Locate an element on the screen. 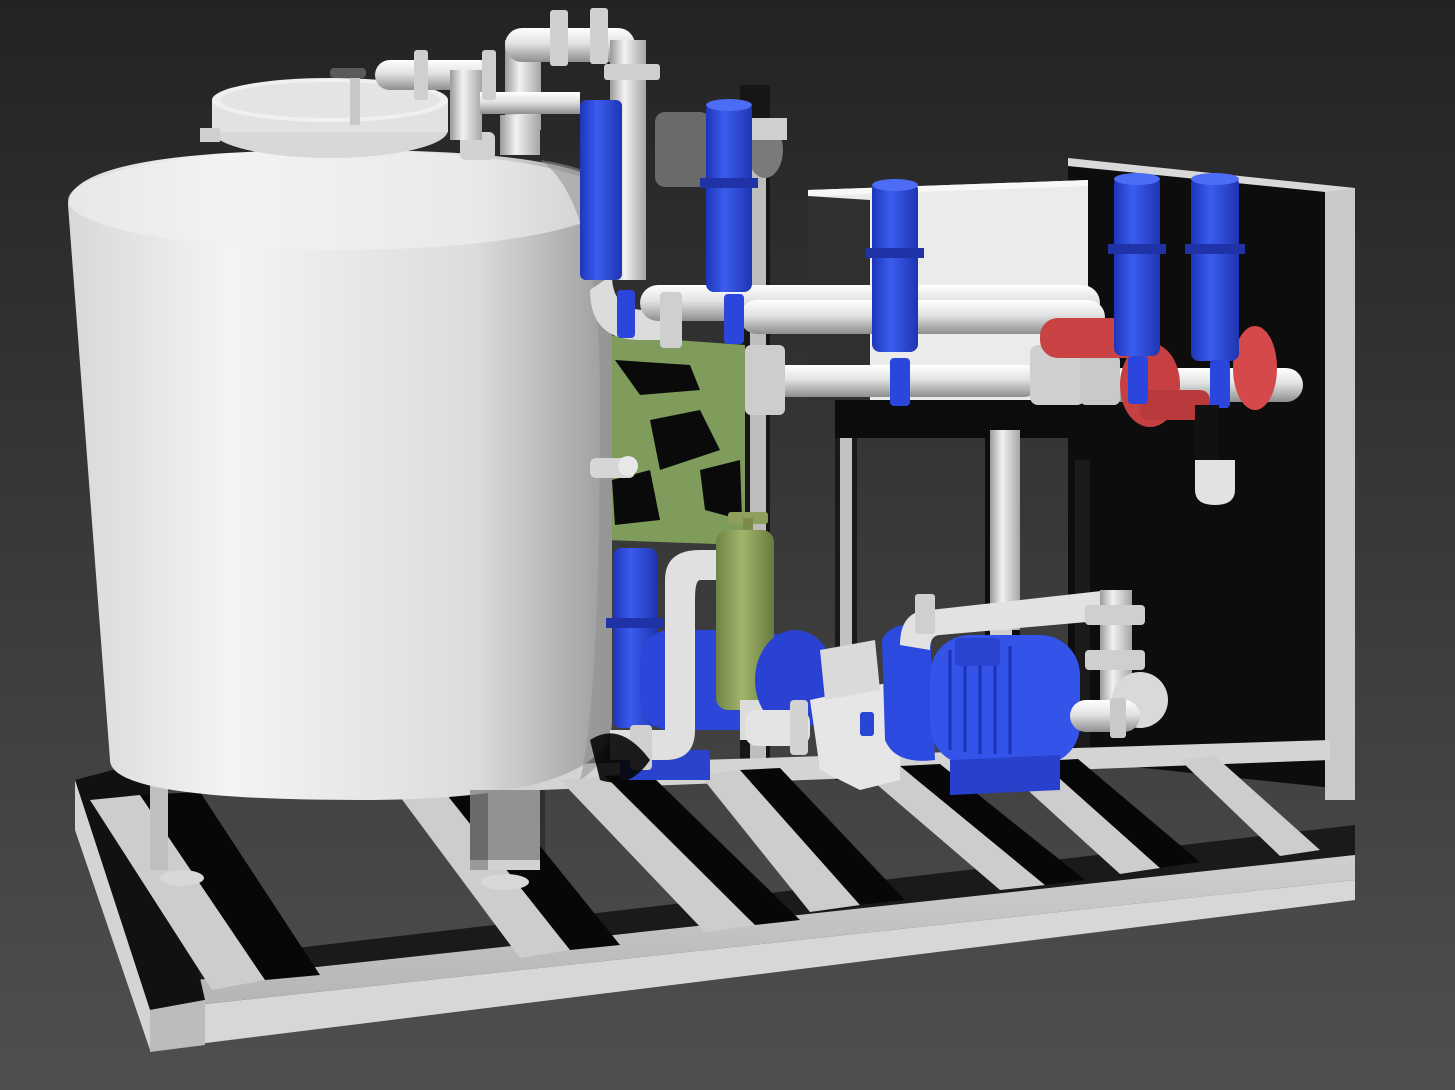 The height and width of the screenshot is (1090, 1455). green-back-panel is located at coordinates (675, 440).